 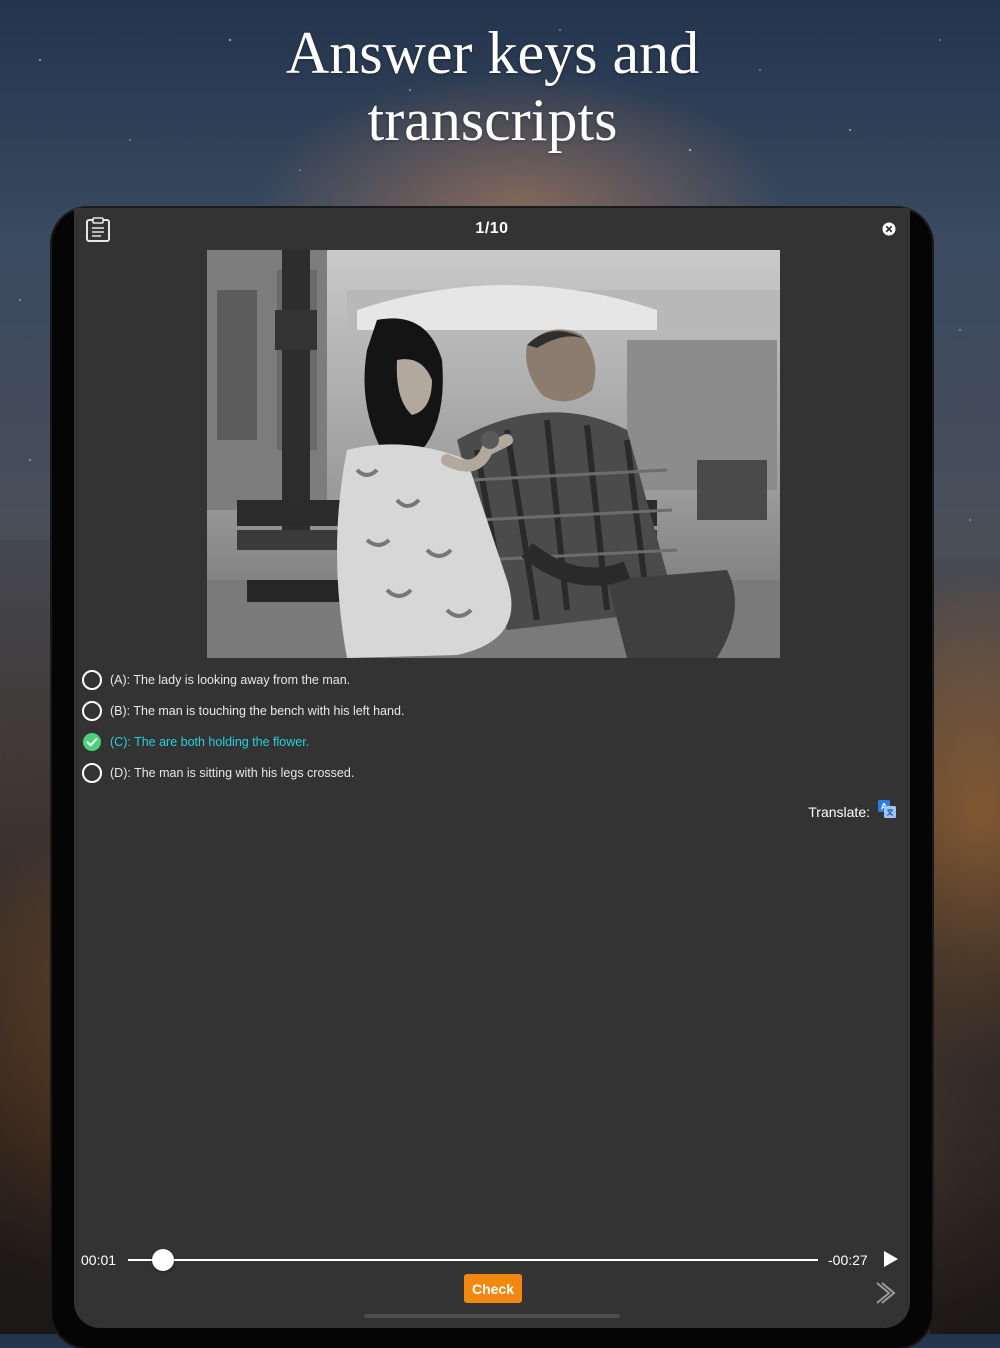 I want to click on remaining-time: -00:27, so click(x=848, y=1260).